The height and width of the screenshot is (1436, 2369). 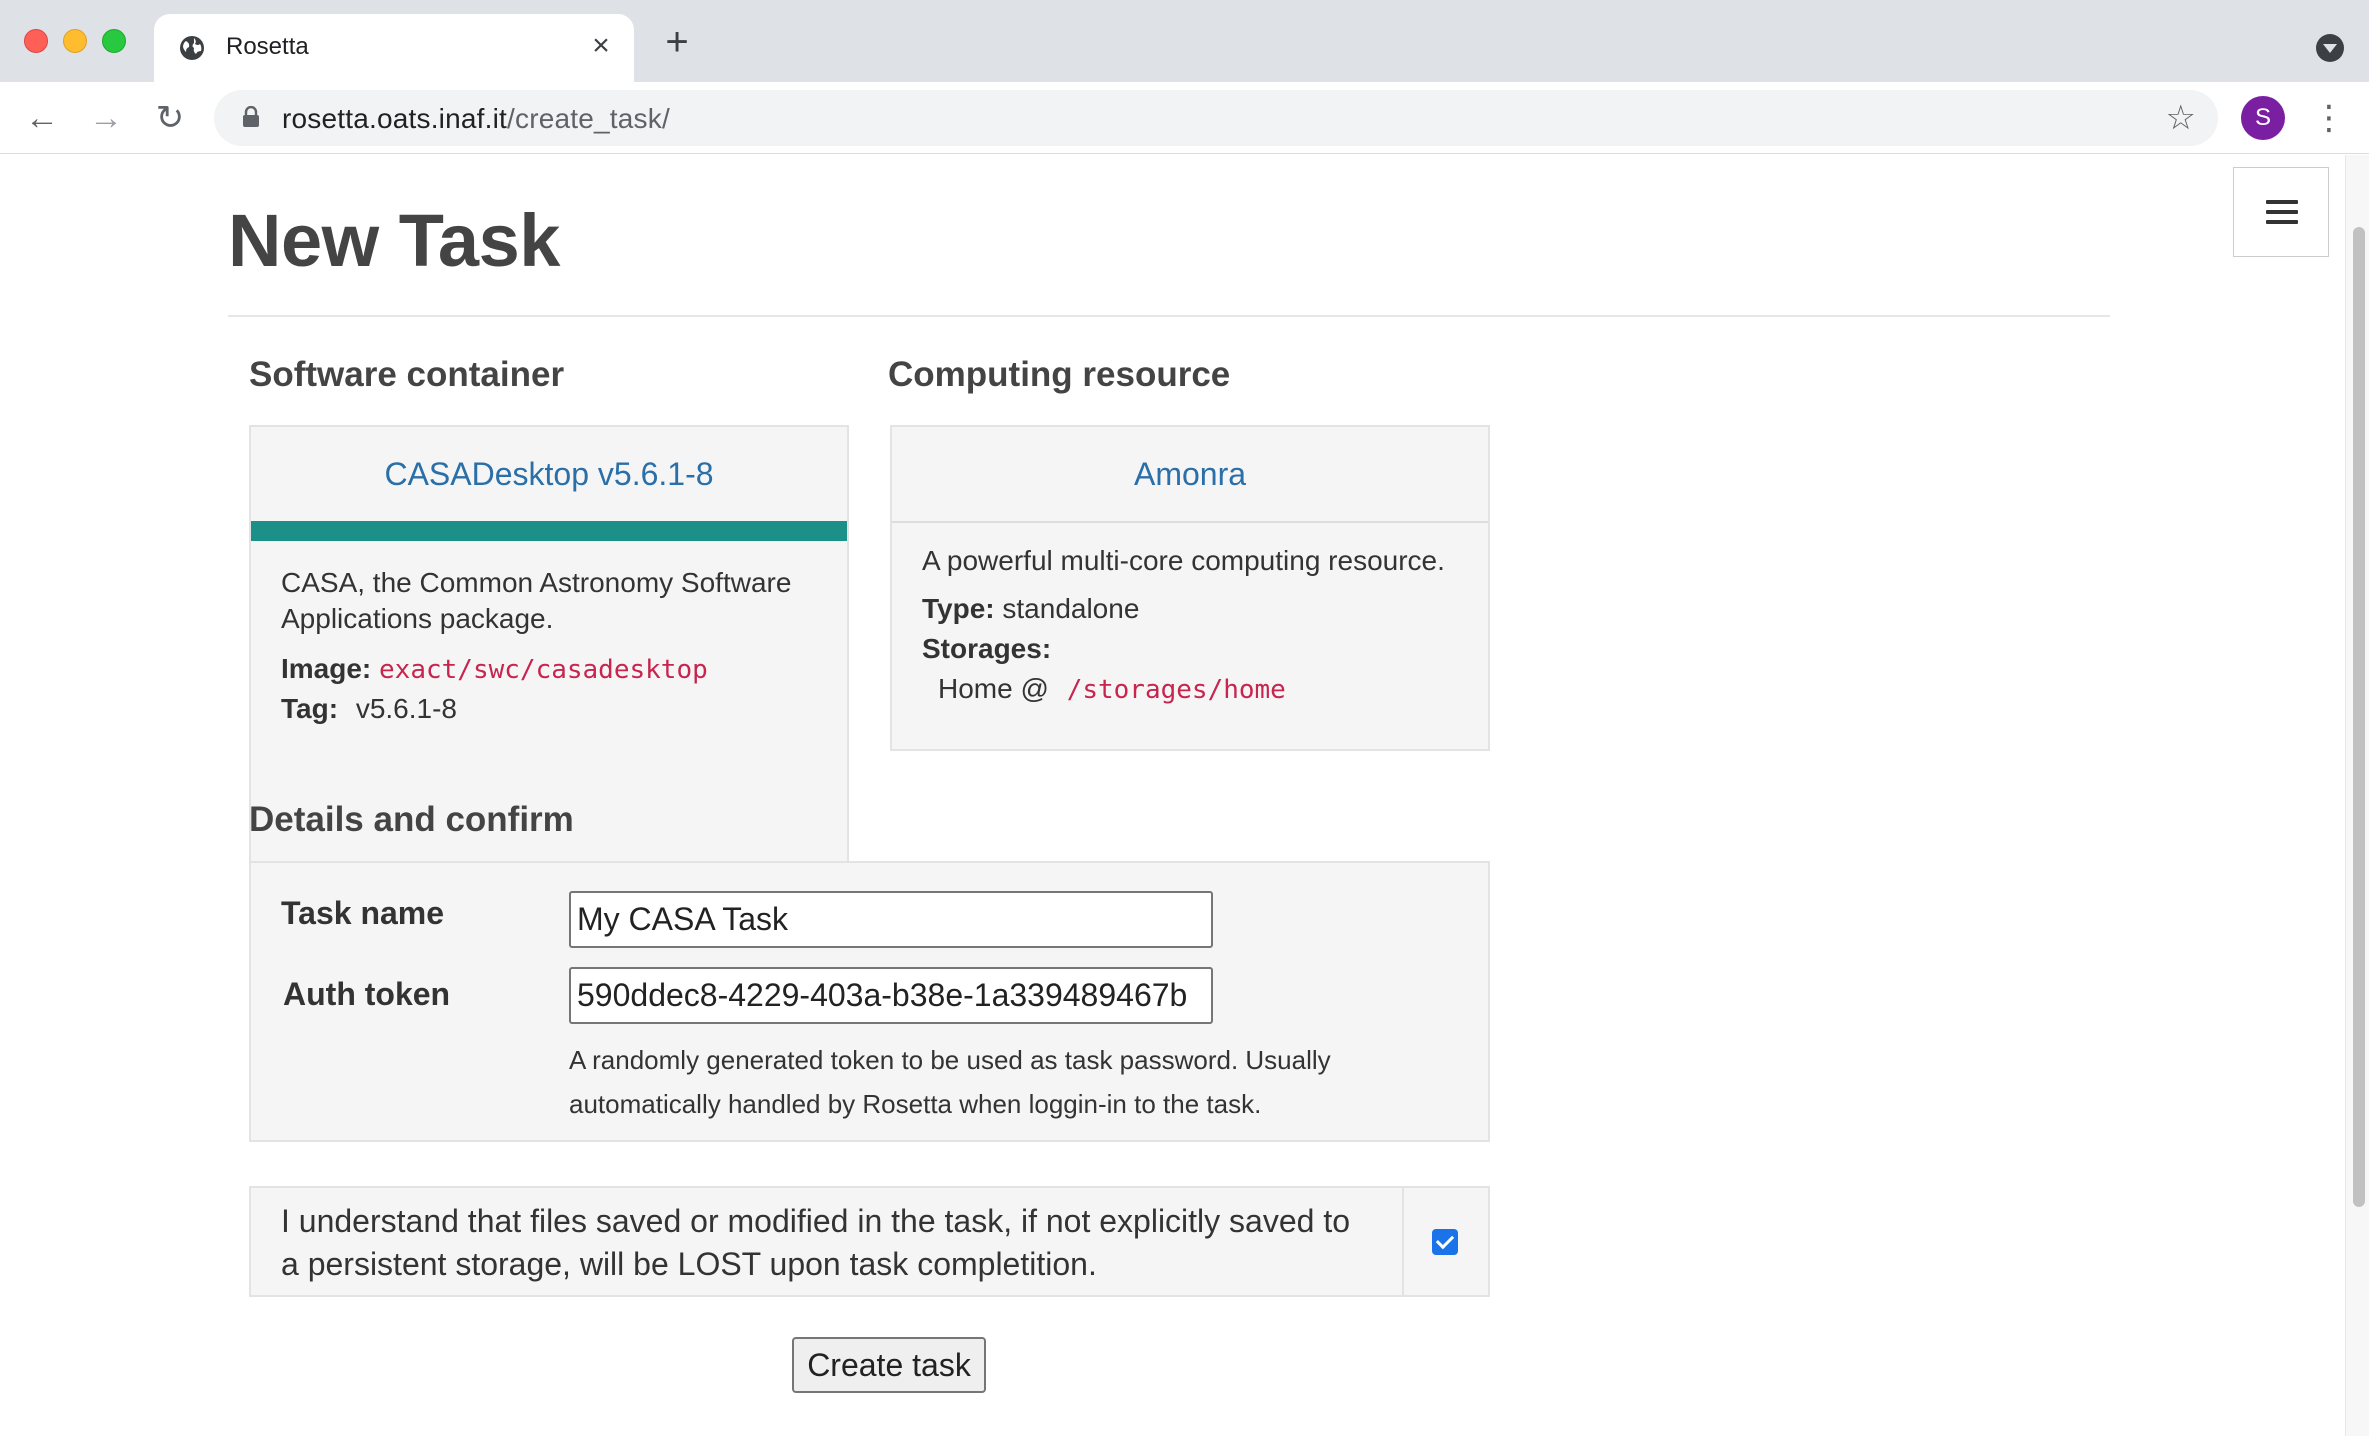 What do you see at coordinates (2329, 118) in the screenshot?
I see `browser-menu-icon: ⋮` at bounding box center [2329, 118].